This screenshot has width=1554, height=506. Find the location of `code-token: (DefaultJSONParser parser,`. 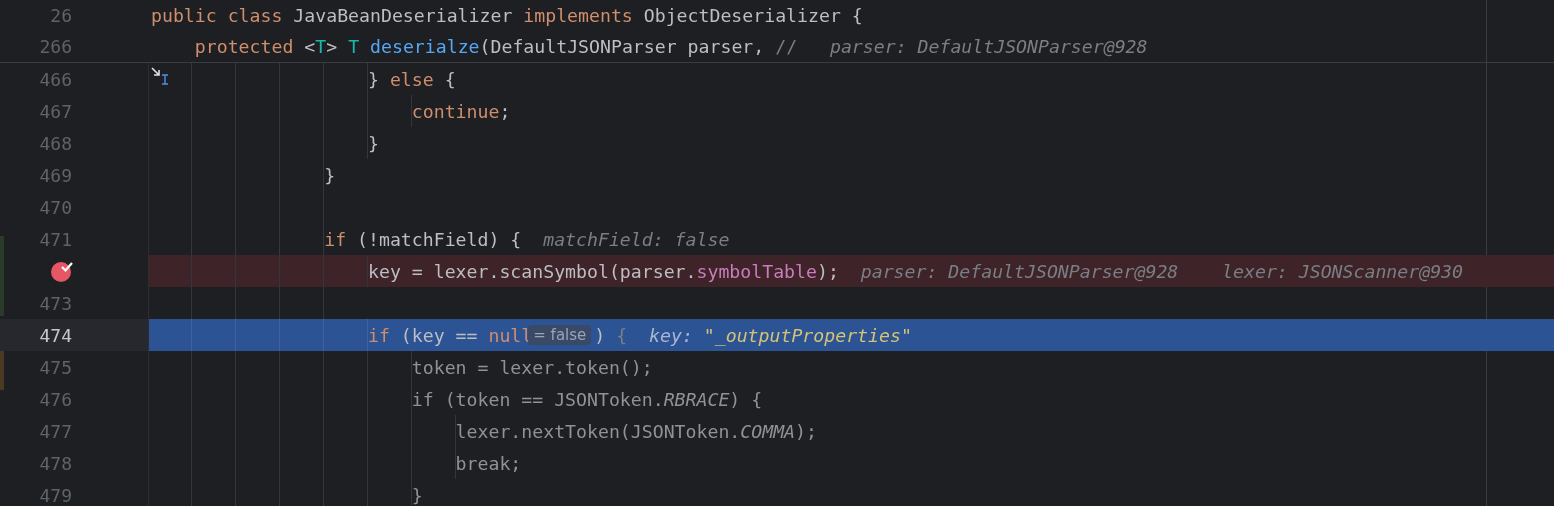

code-token: (DefaultJSONParser parser, is located at coordinates (622, 46).